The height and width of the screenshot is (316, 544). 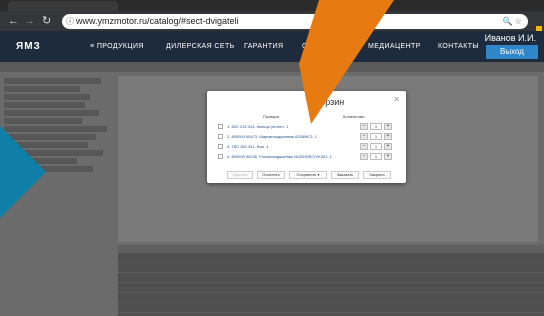 I want to click on nav-warranty: ГАРАНТИЯ, so click(x=263, y=46).